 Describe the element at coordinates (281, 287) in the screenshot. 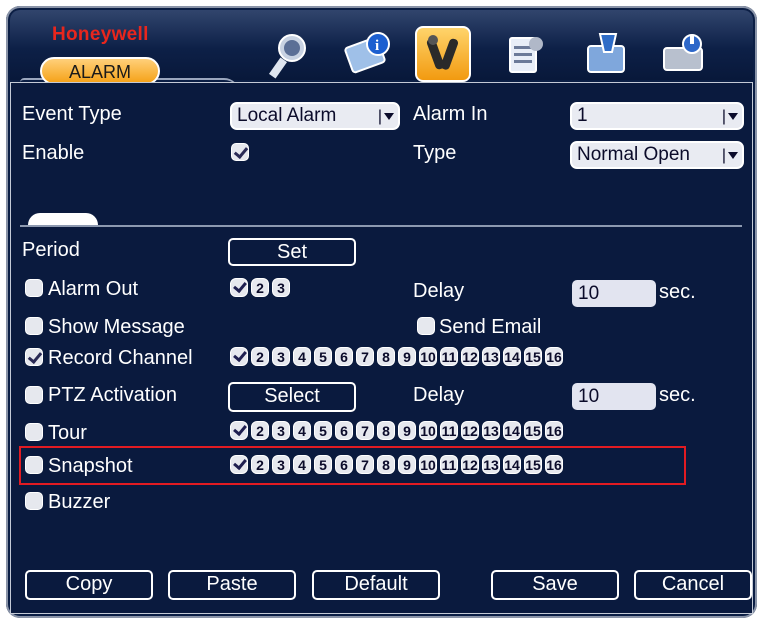

I see `alarm-out-channel-3: 3` at that location.